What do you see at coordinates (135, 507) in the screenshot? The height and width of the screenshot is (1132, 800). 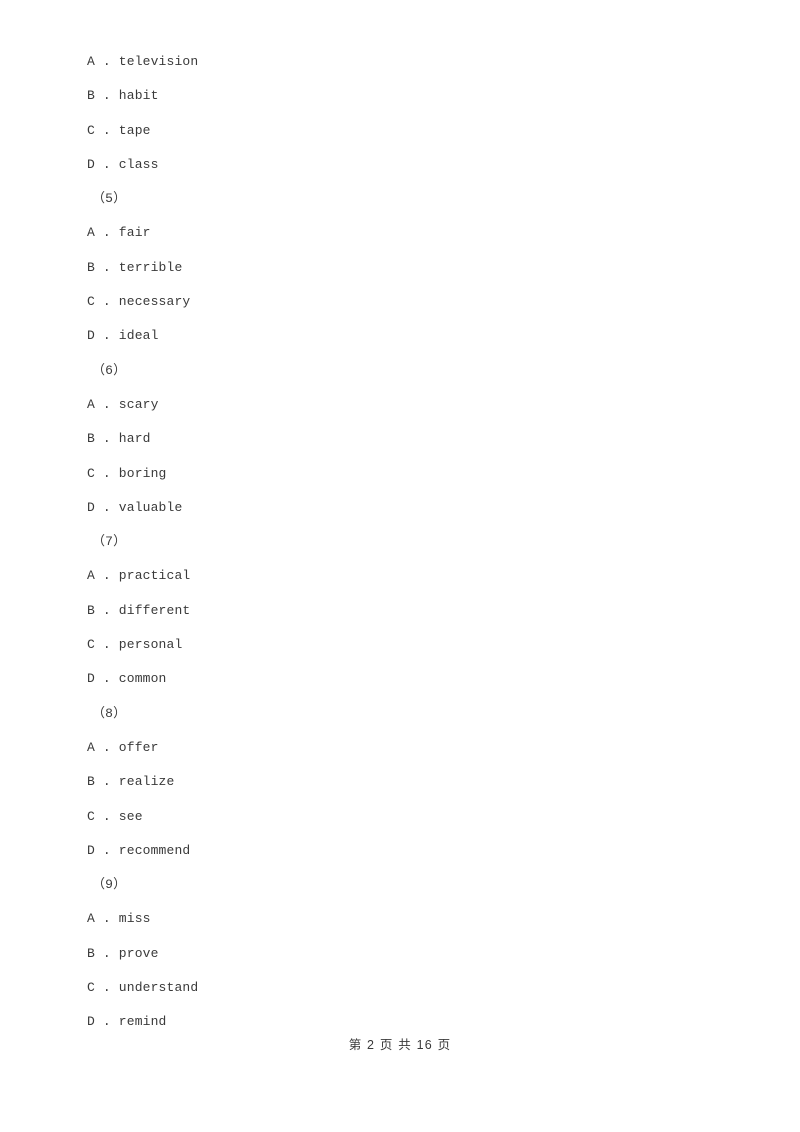 I see `answer-option: D . valuable` at bounding box center [135, 507].